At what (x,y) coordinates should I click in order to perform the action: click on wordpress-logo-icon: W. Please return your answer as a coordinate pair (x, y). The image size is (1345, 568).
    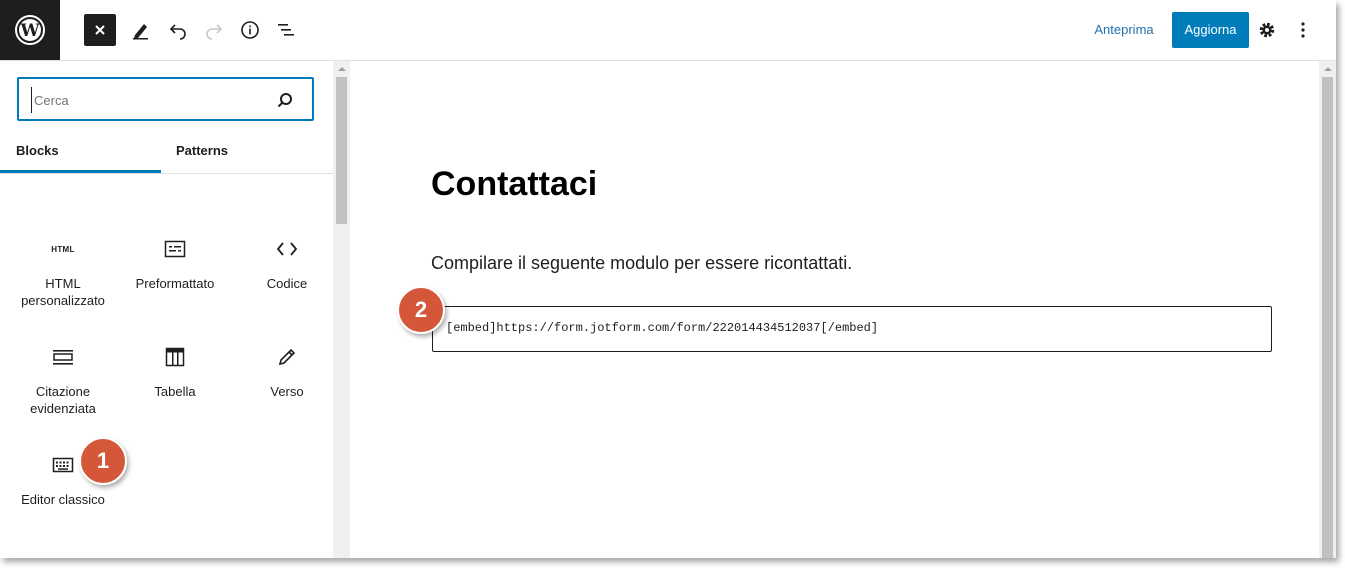
    Looking at the image, I should click on (30, 30).